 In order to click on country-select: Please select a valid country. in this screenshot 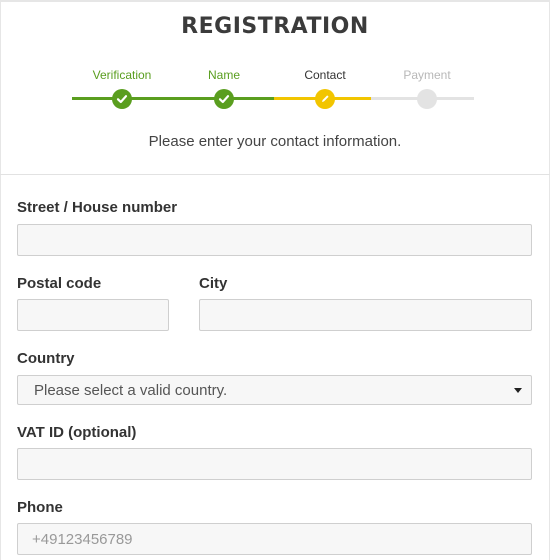, I will do `click(274, 390)`.